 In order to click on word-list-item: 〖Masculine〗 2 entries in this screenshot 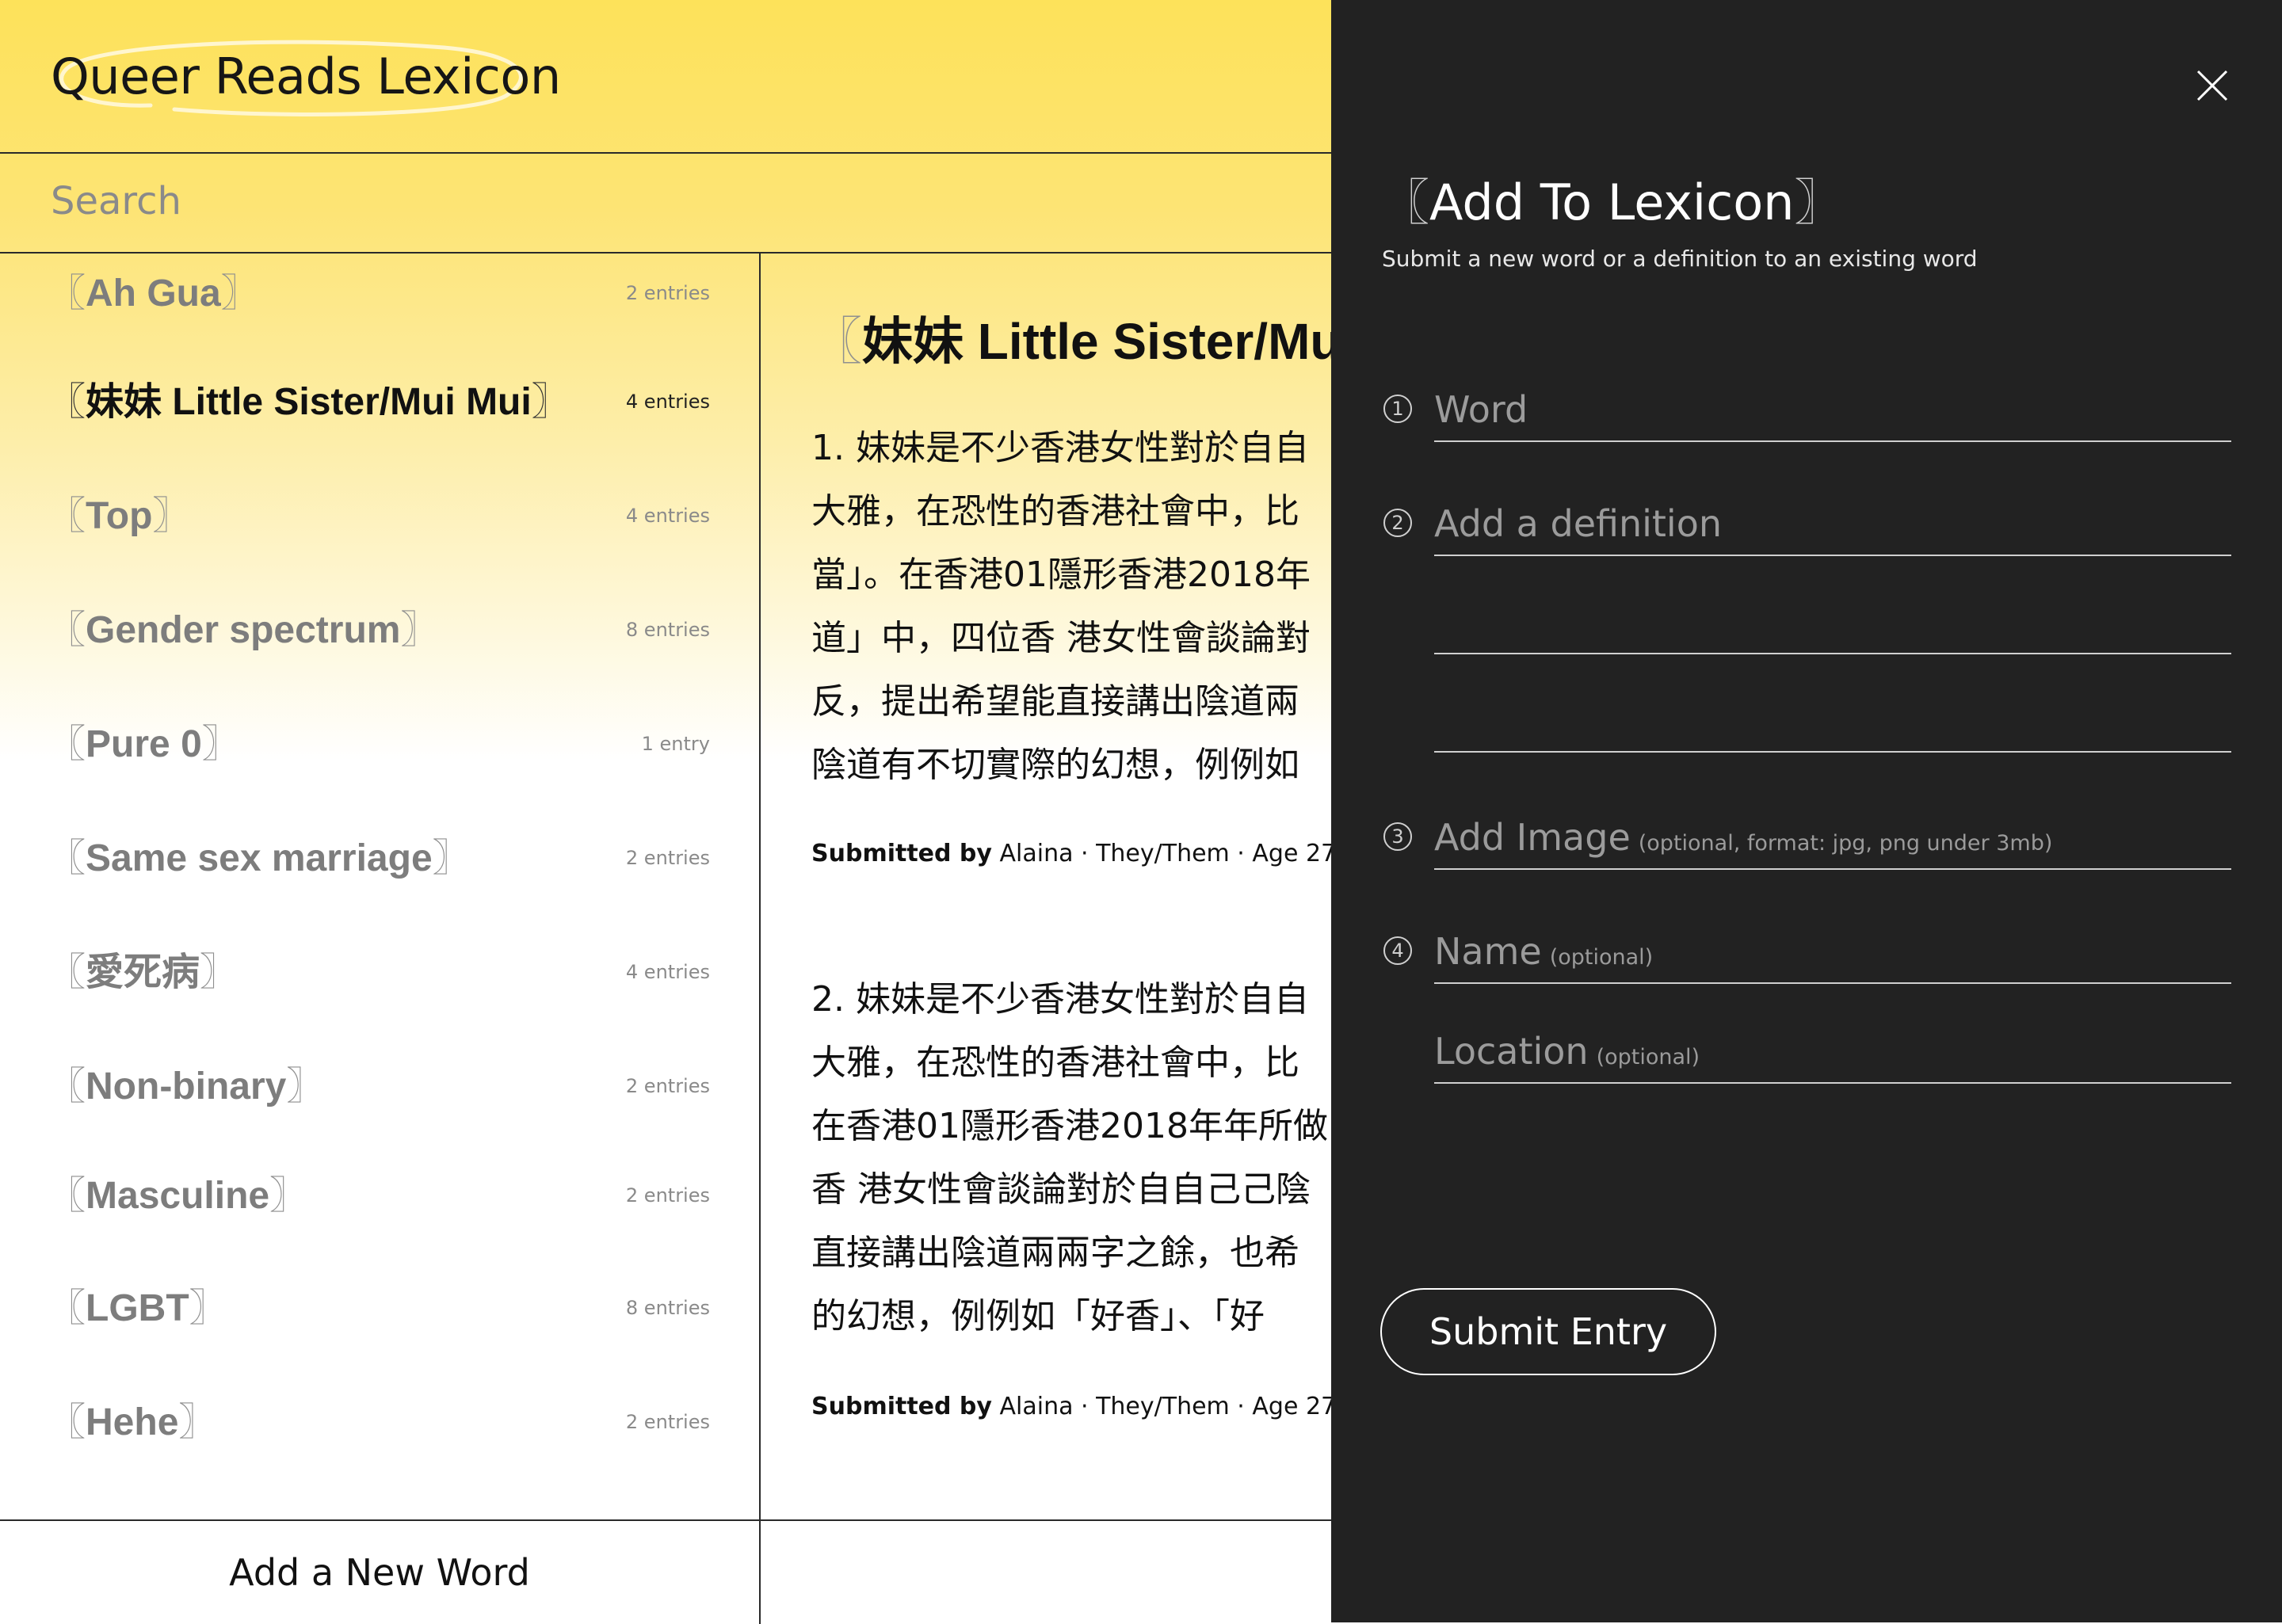, I will do `click(379, 1195)`.